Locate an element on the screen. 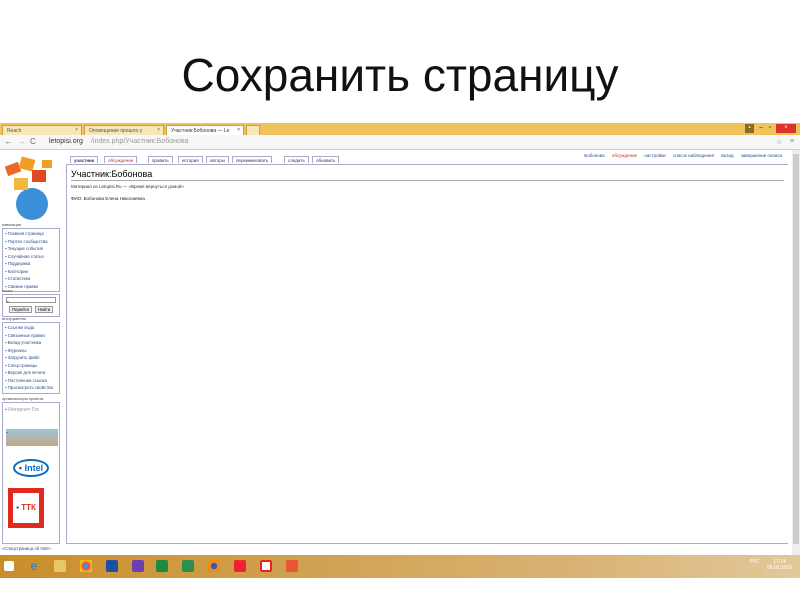 The image size is (800, 600). search-input is located at coordinates (31, 300).